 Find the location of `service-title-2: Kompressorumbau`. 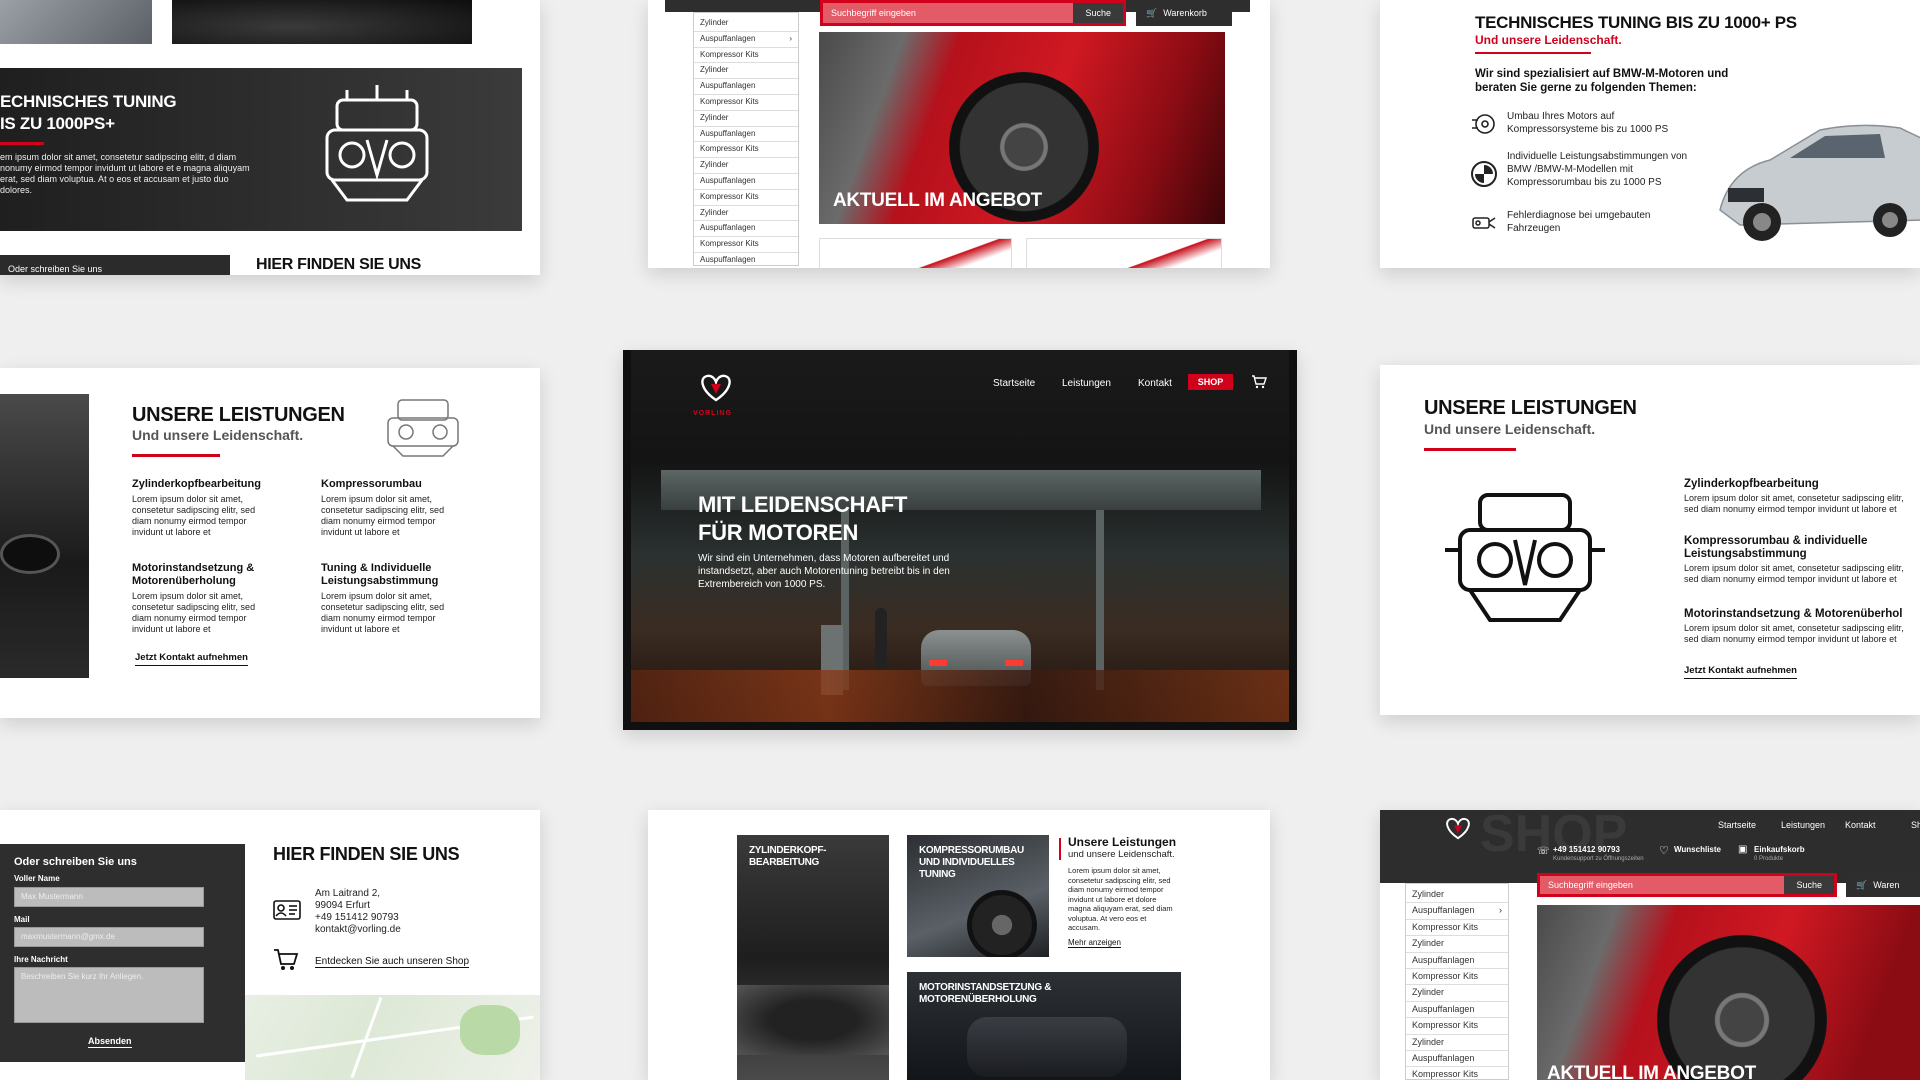

service-title-2: Kompressorumbau is located at coordinates (371, 484).